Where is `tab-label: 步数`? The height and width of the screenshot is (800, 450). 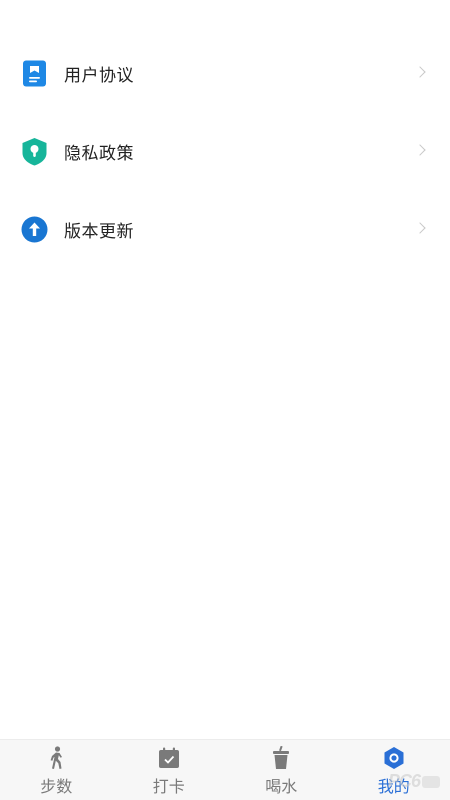
tab-label: 步数 is located at coordinates (56, 786).